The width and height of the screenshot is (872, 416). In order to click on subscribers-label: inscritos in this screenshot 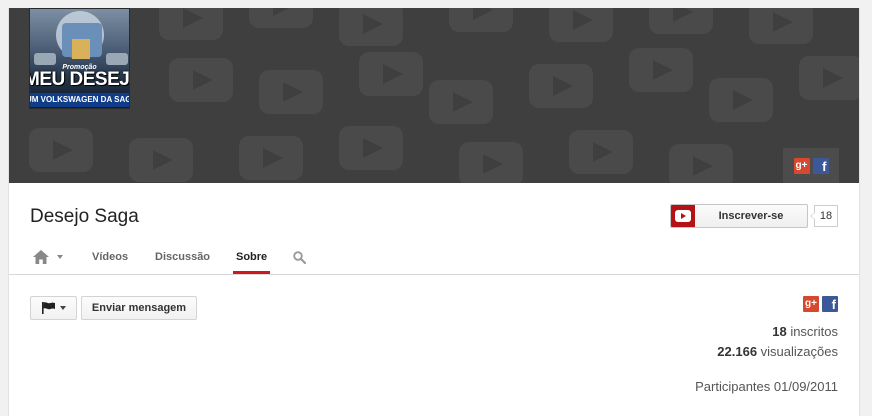, I will do `click(814, 331)`.